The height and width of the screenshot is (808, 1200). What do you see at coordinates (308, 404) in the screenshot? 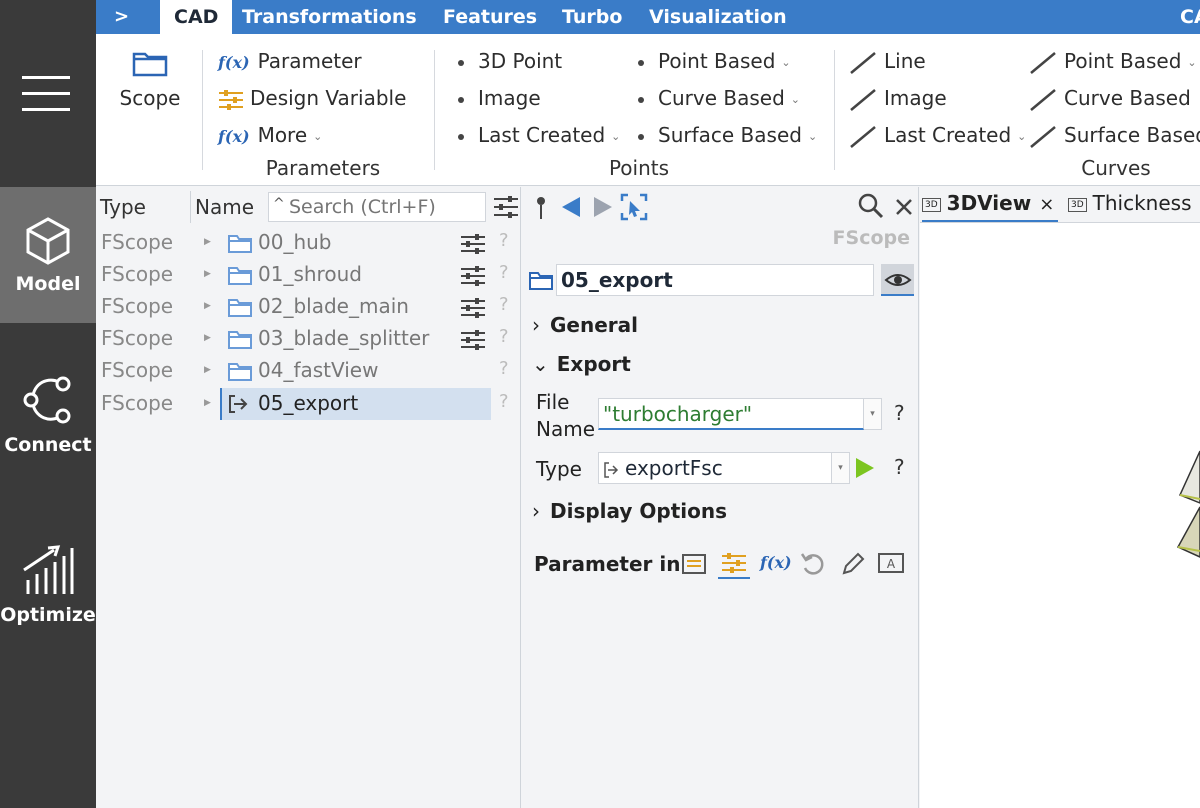
I see `tree-row: FScope ▶ 05_export?` at bounding box center [308, 404].